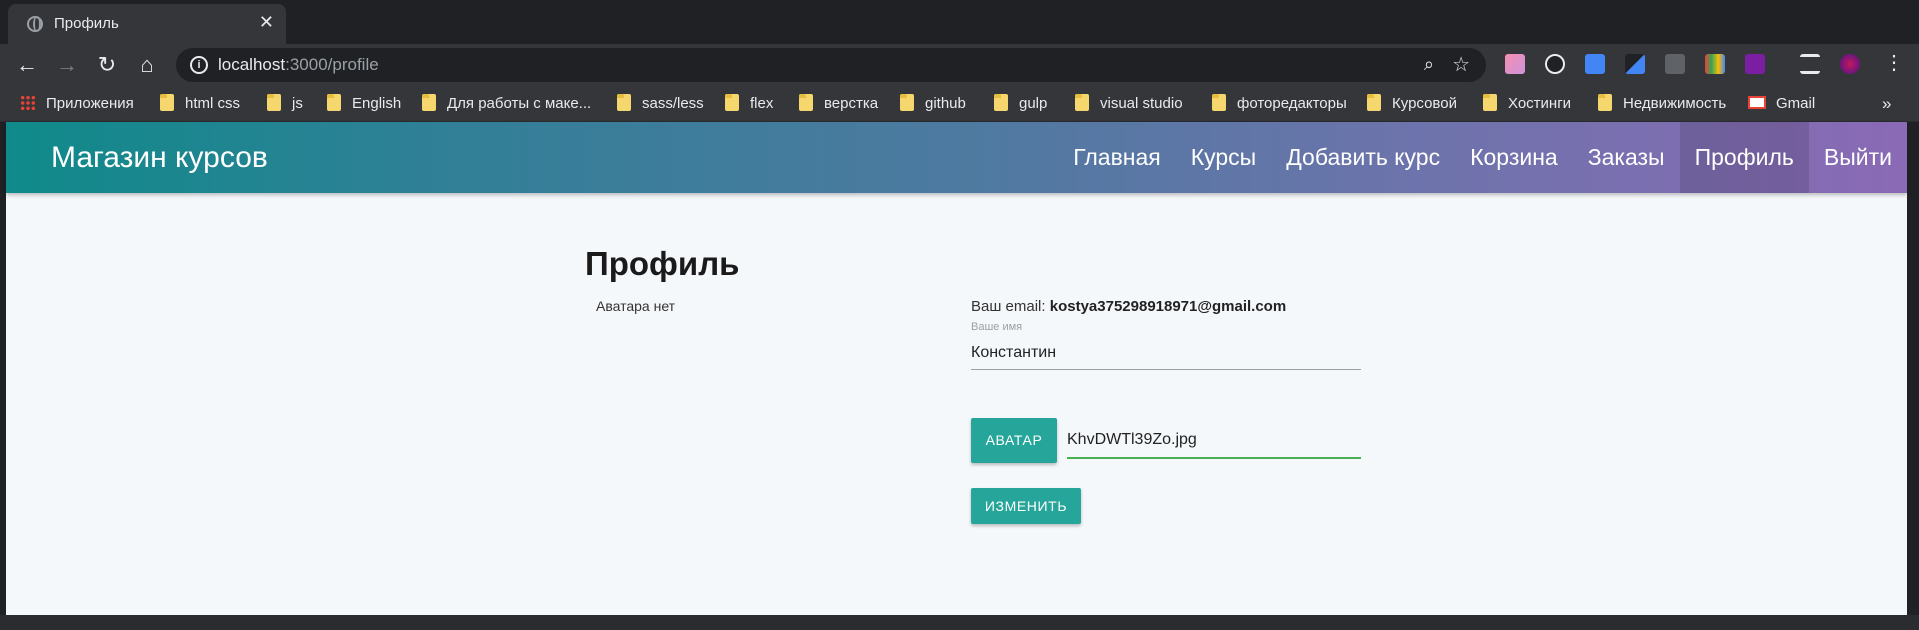 This screenshot has height=630, width=1919. I want to click on bookmark-folder: Курсовой, so click(1412, 104).